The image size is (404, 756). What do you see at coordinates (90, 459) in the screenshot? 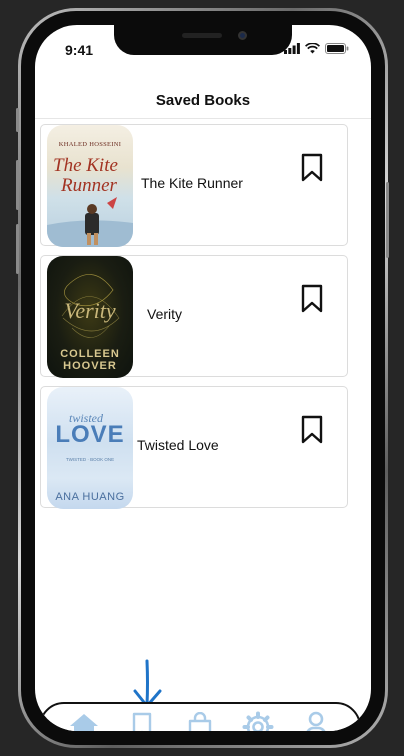
I see `cover-series: TWISTED · BOOK ONE` at bounding box center [90, 459].